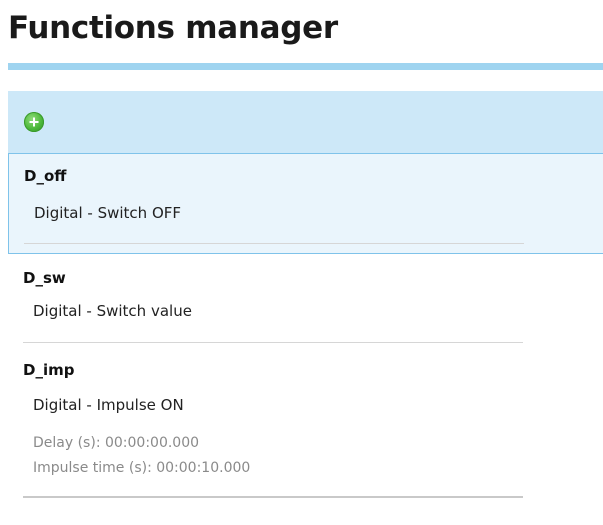 The height and width of the screenshot is (525, 603). I want to click on function-name: D_off, so click(45, 176).